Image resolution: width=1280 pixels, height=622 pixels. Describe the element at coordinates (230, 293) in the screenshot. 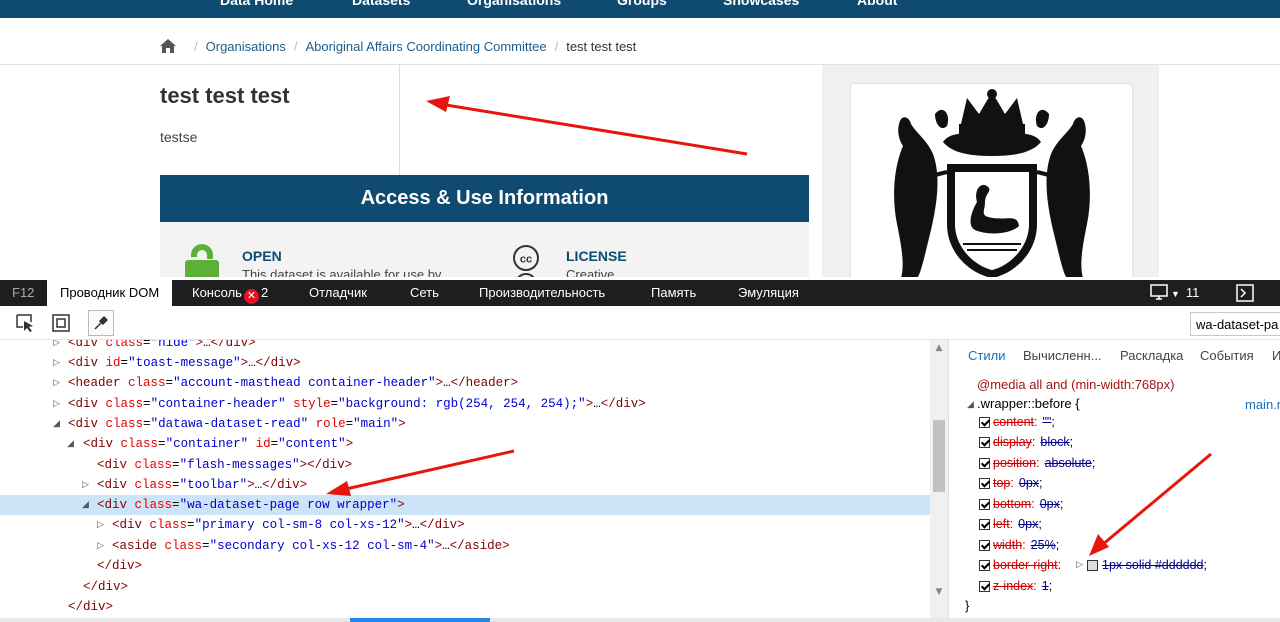

I see `tab-console: Консоль ✕ 2` at that location.